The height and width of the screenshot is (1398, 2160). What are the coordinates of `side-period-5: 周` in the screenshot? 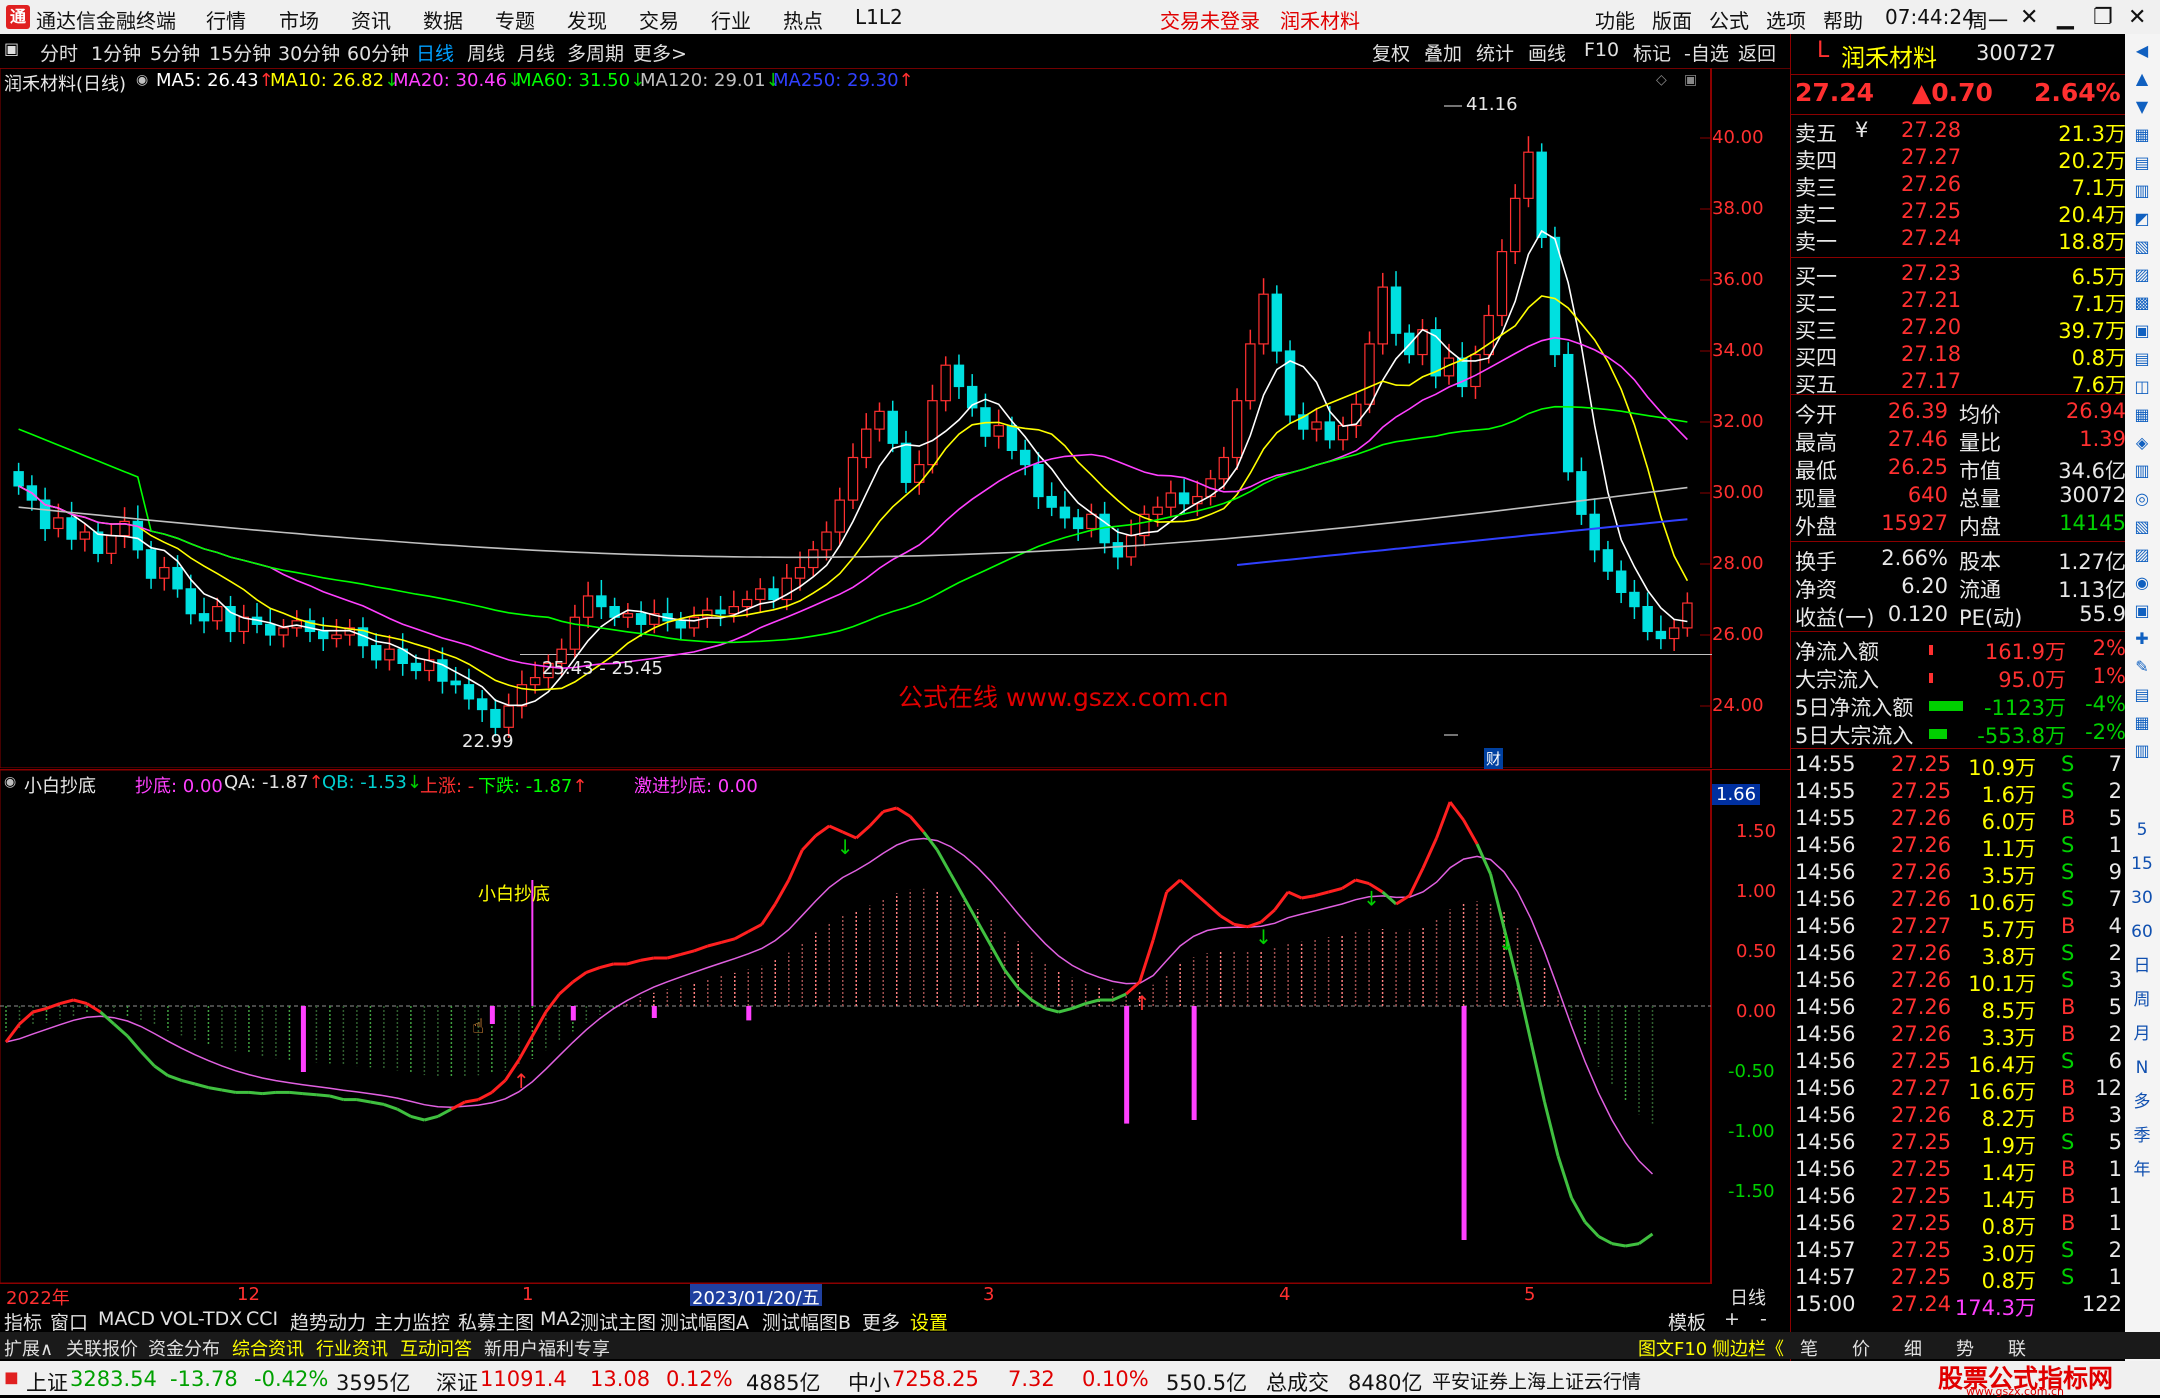 It's located at (2142, 1000).